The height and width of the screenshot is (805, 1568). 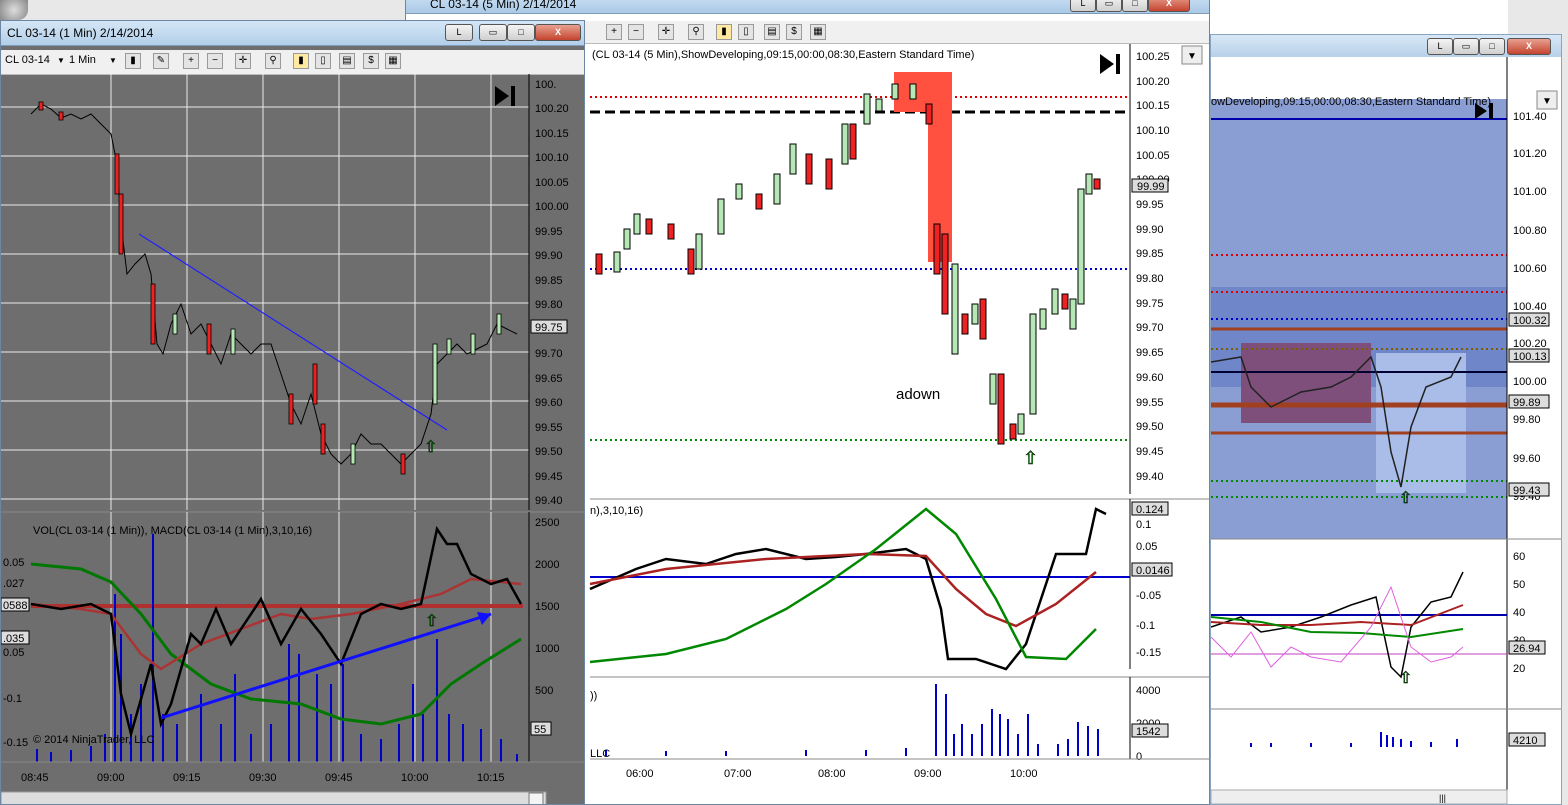 I want to click on right-y-tick: 100.60, so click(x=1530, y=269).